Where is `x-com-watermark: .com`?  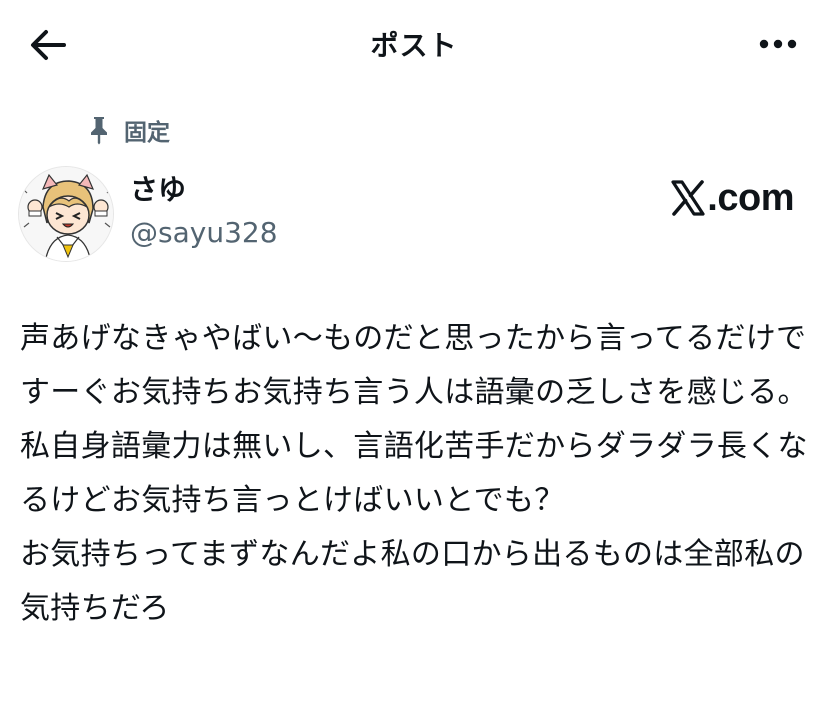
x-com-watermark: .com is located at coordinates (732, 198).